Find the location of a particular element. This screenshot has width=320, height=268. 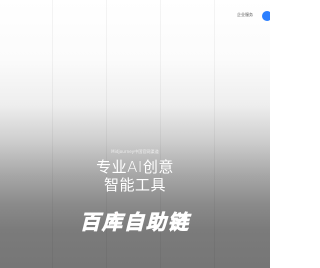

brand-logo-text: 百库自助链 is located at coordinates (136, 222).